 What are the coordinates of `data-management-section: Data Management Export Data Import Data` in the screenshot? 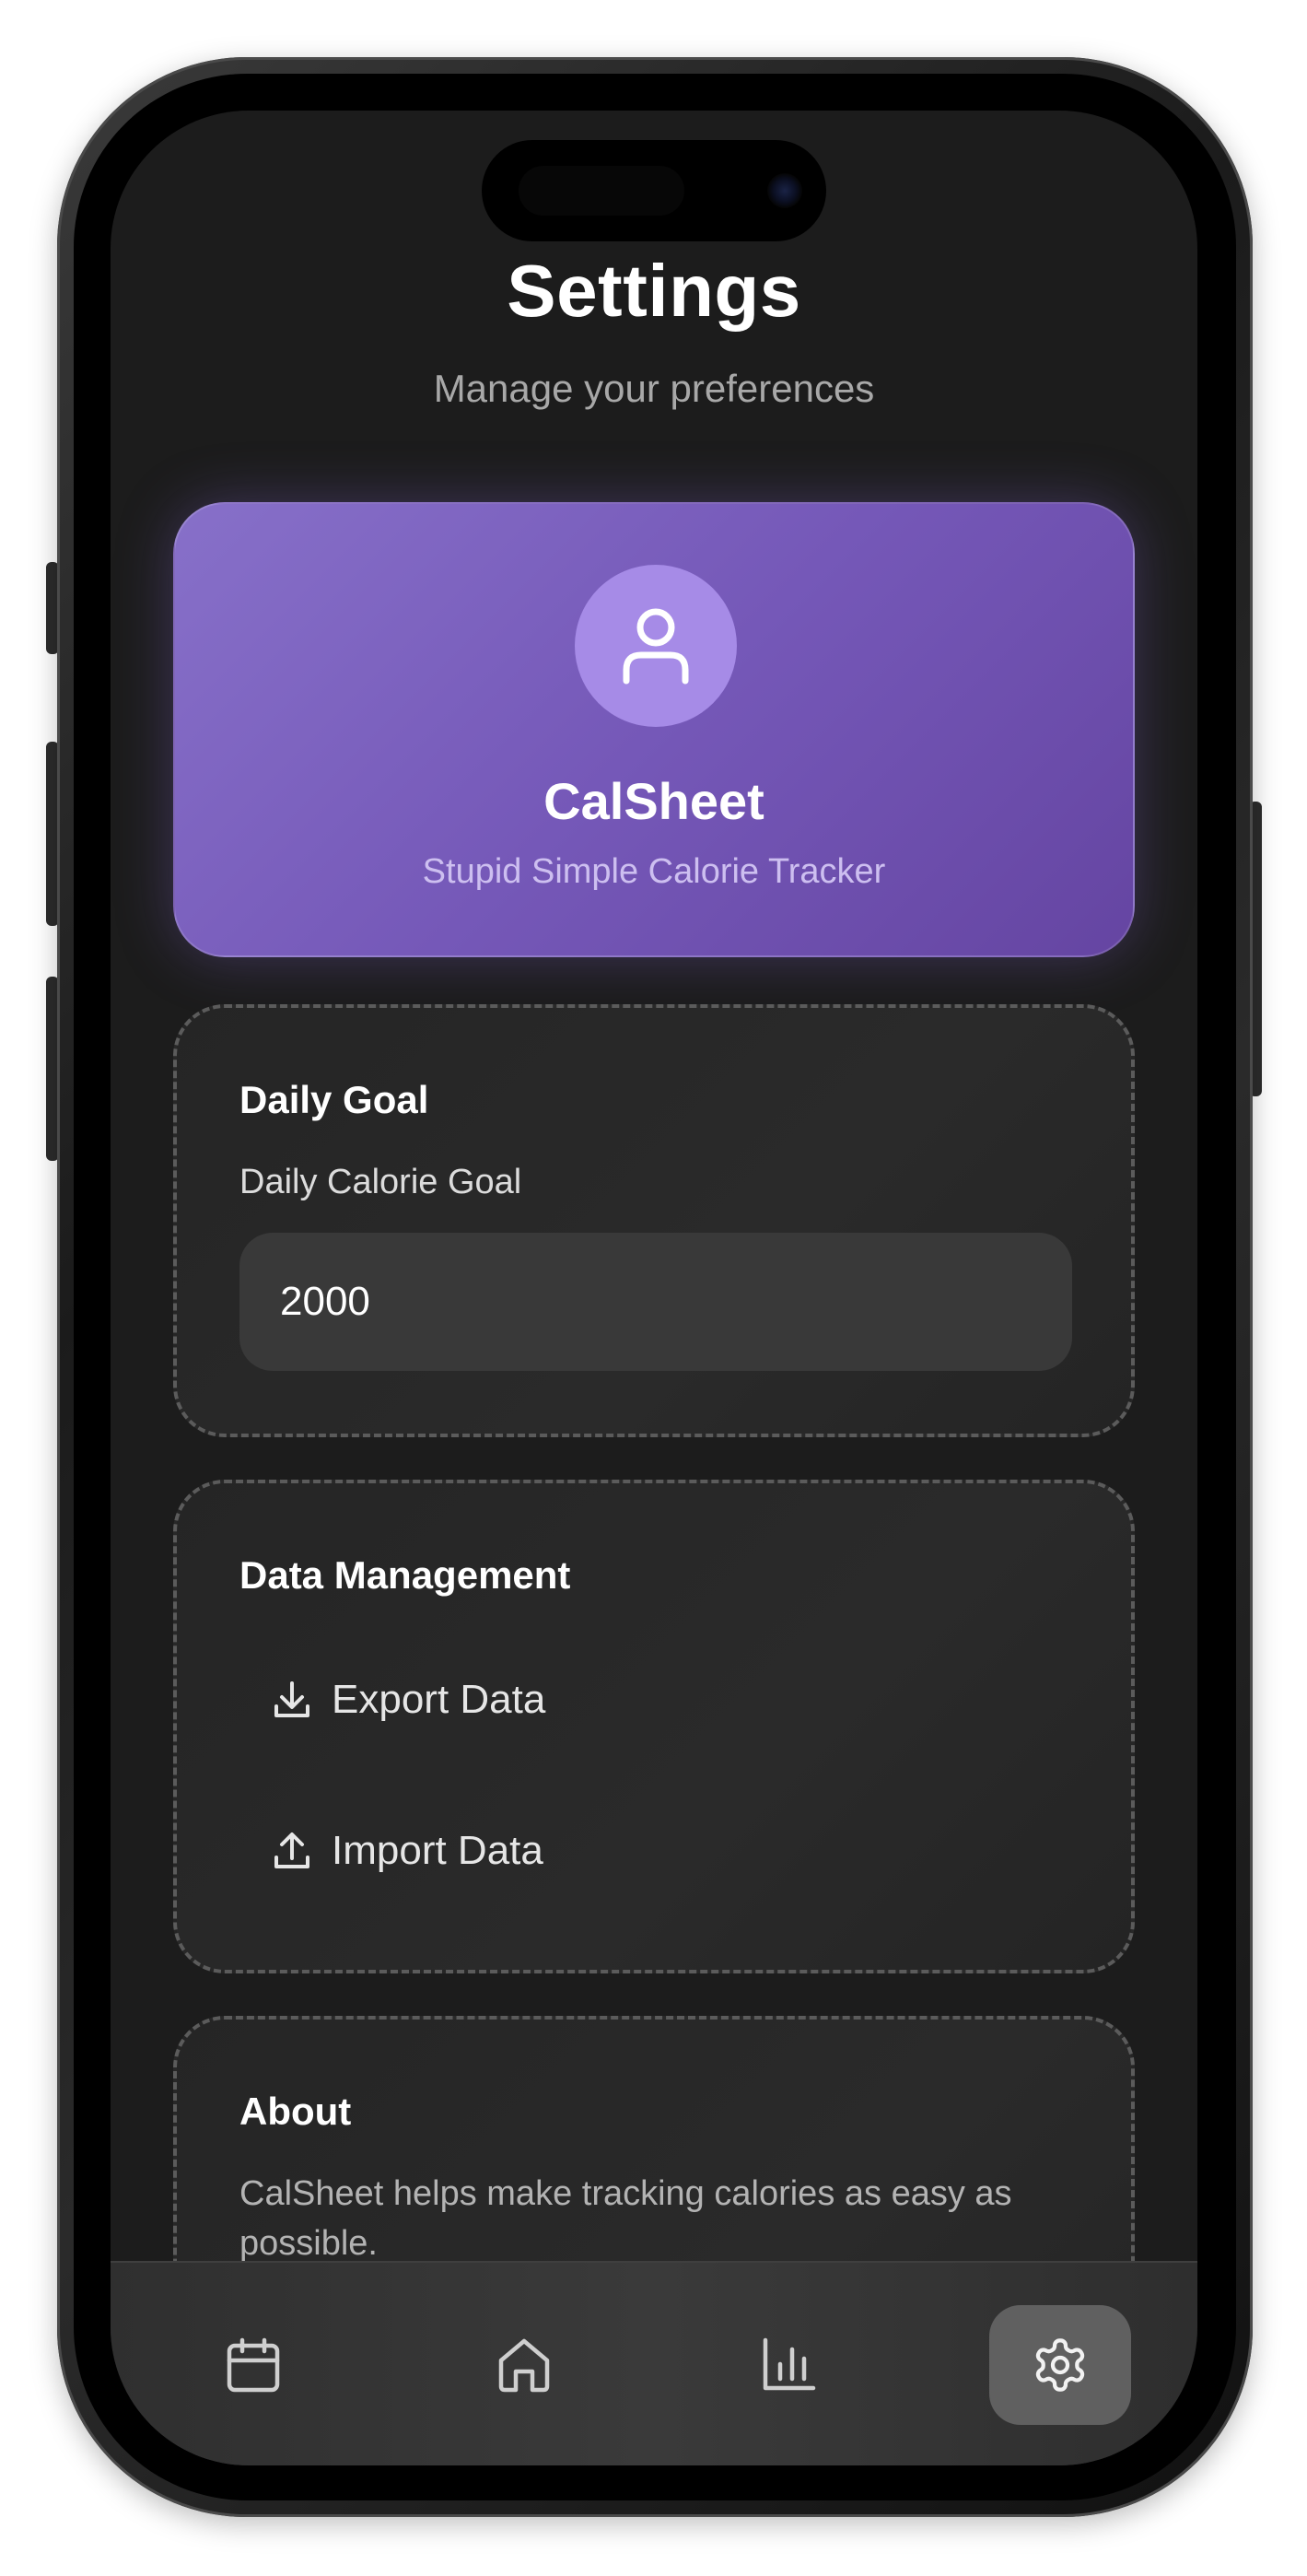 It's located at (654, 1726).